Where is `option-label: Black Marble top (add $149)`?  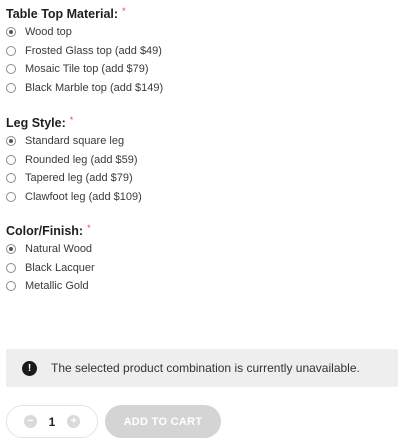 option-label: Black Marble top (add $149) is located at coordinates (94, 88).